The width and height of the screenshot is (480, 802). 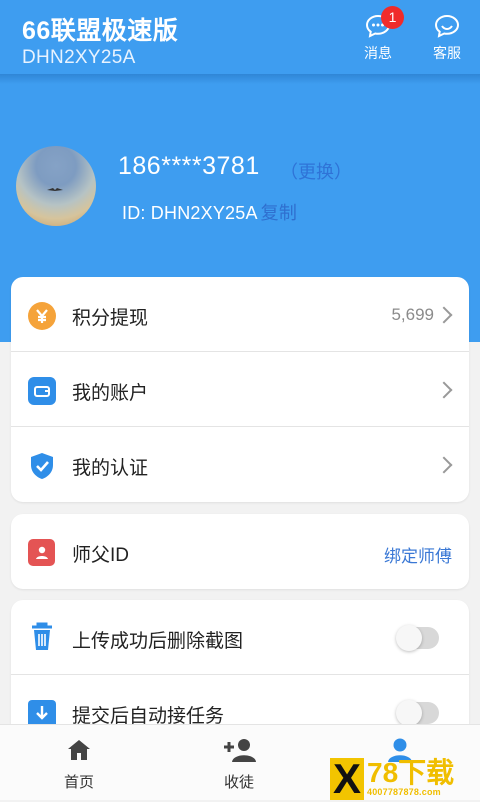 What do you see at coordinates (240, 79) in the screenshot?
I see `header-divider` at bounding box center [240, 79].